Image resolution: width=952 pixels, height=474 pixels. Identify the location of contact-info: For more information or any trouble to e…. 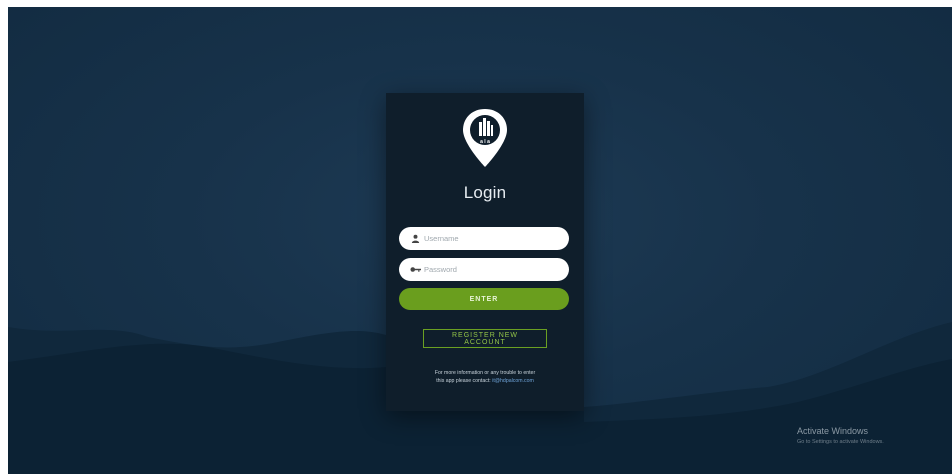
(485, 377).